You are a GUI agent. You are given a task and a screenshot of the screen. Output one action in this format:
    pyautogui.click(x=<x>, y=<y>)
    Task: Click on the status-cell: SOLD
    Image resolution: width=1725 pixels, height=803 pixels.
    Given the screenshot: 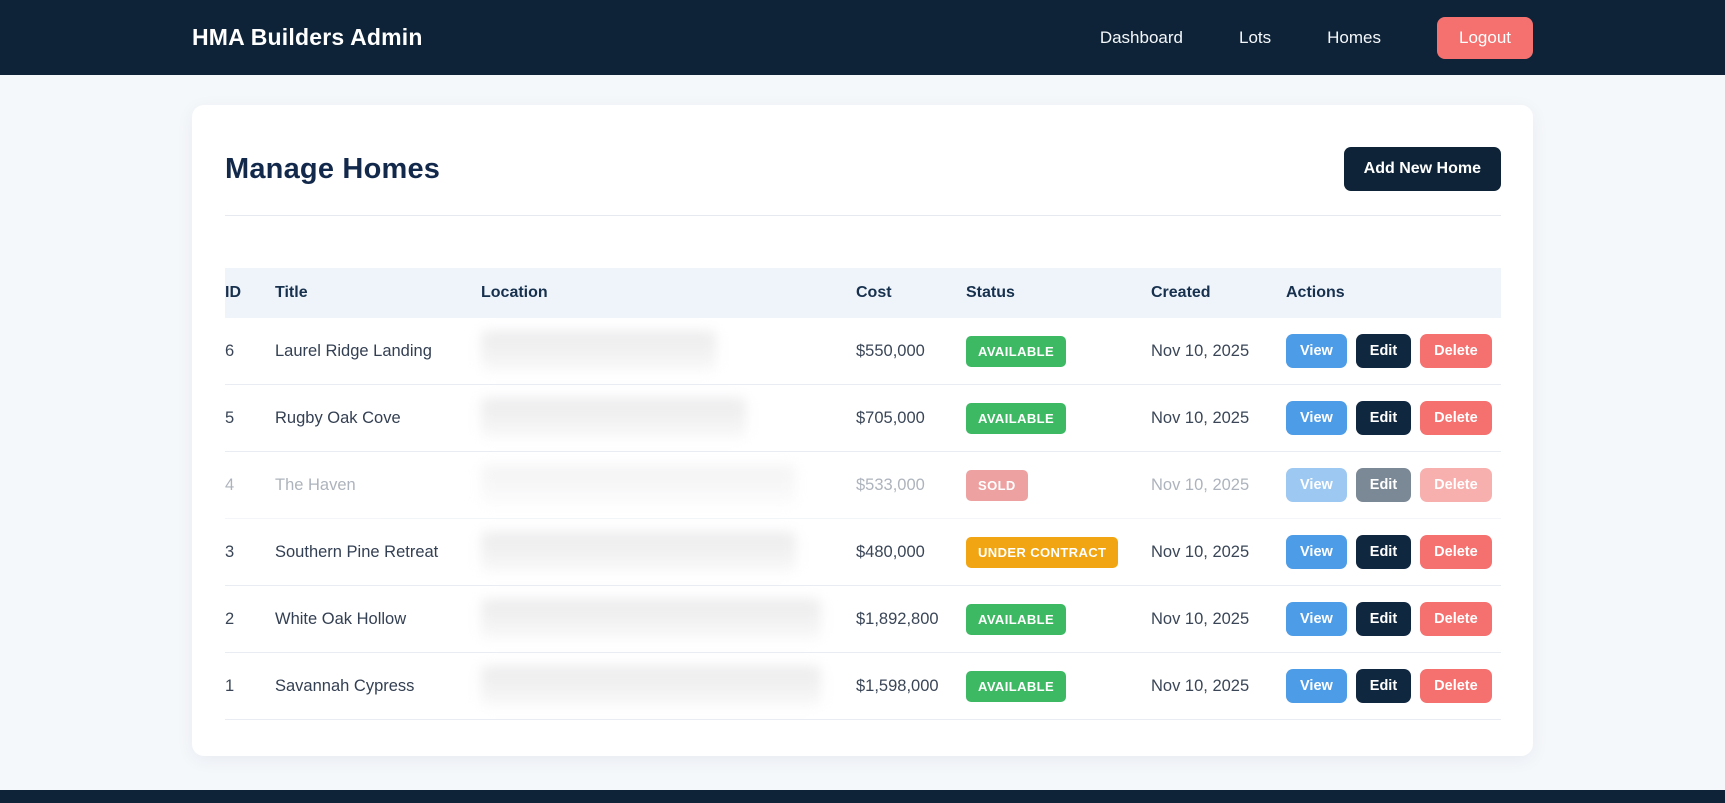 What is the action you would take?
    pyautogui.click(x=1058, y=485)
    